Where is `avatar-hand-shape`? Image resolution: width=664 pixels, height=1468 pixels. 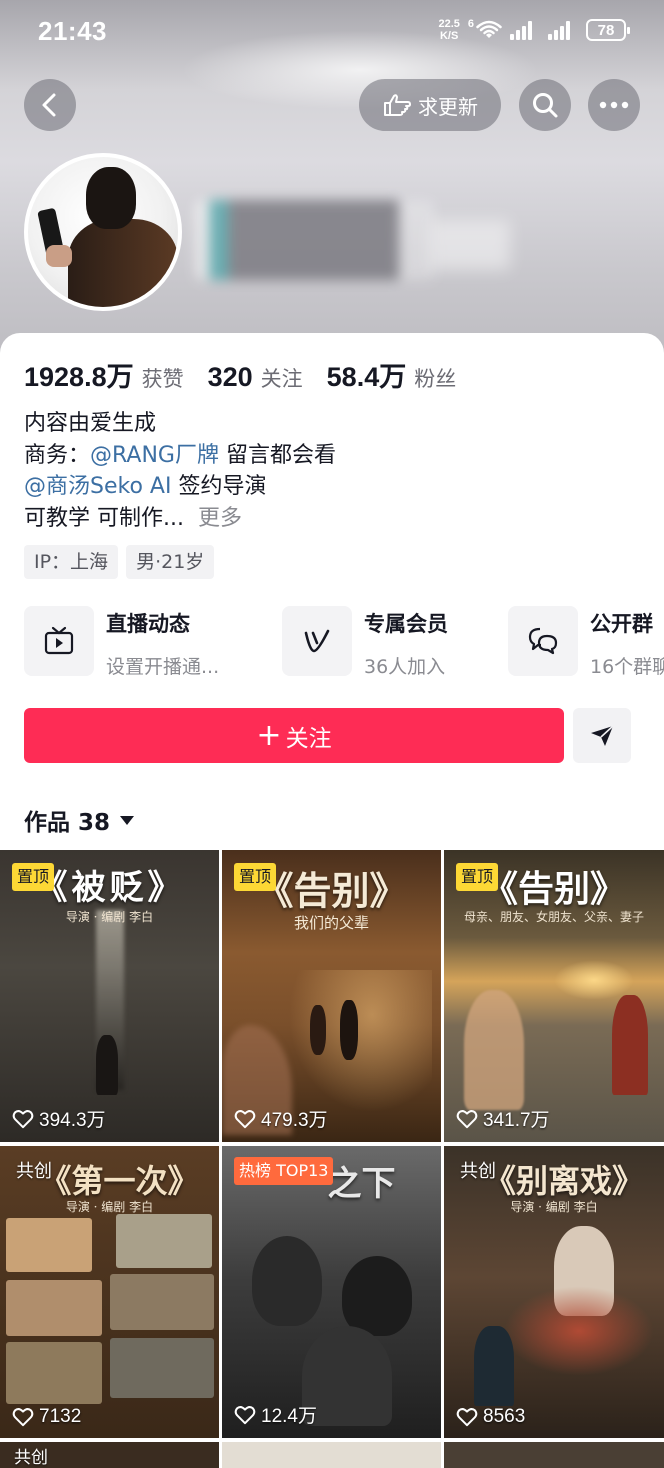
avatar-hand-shape is located at coordinates (59, 256).